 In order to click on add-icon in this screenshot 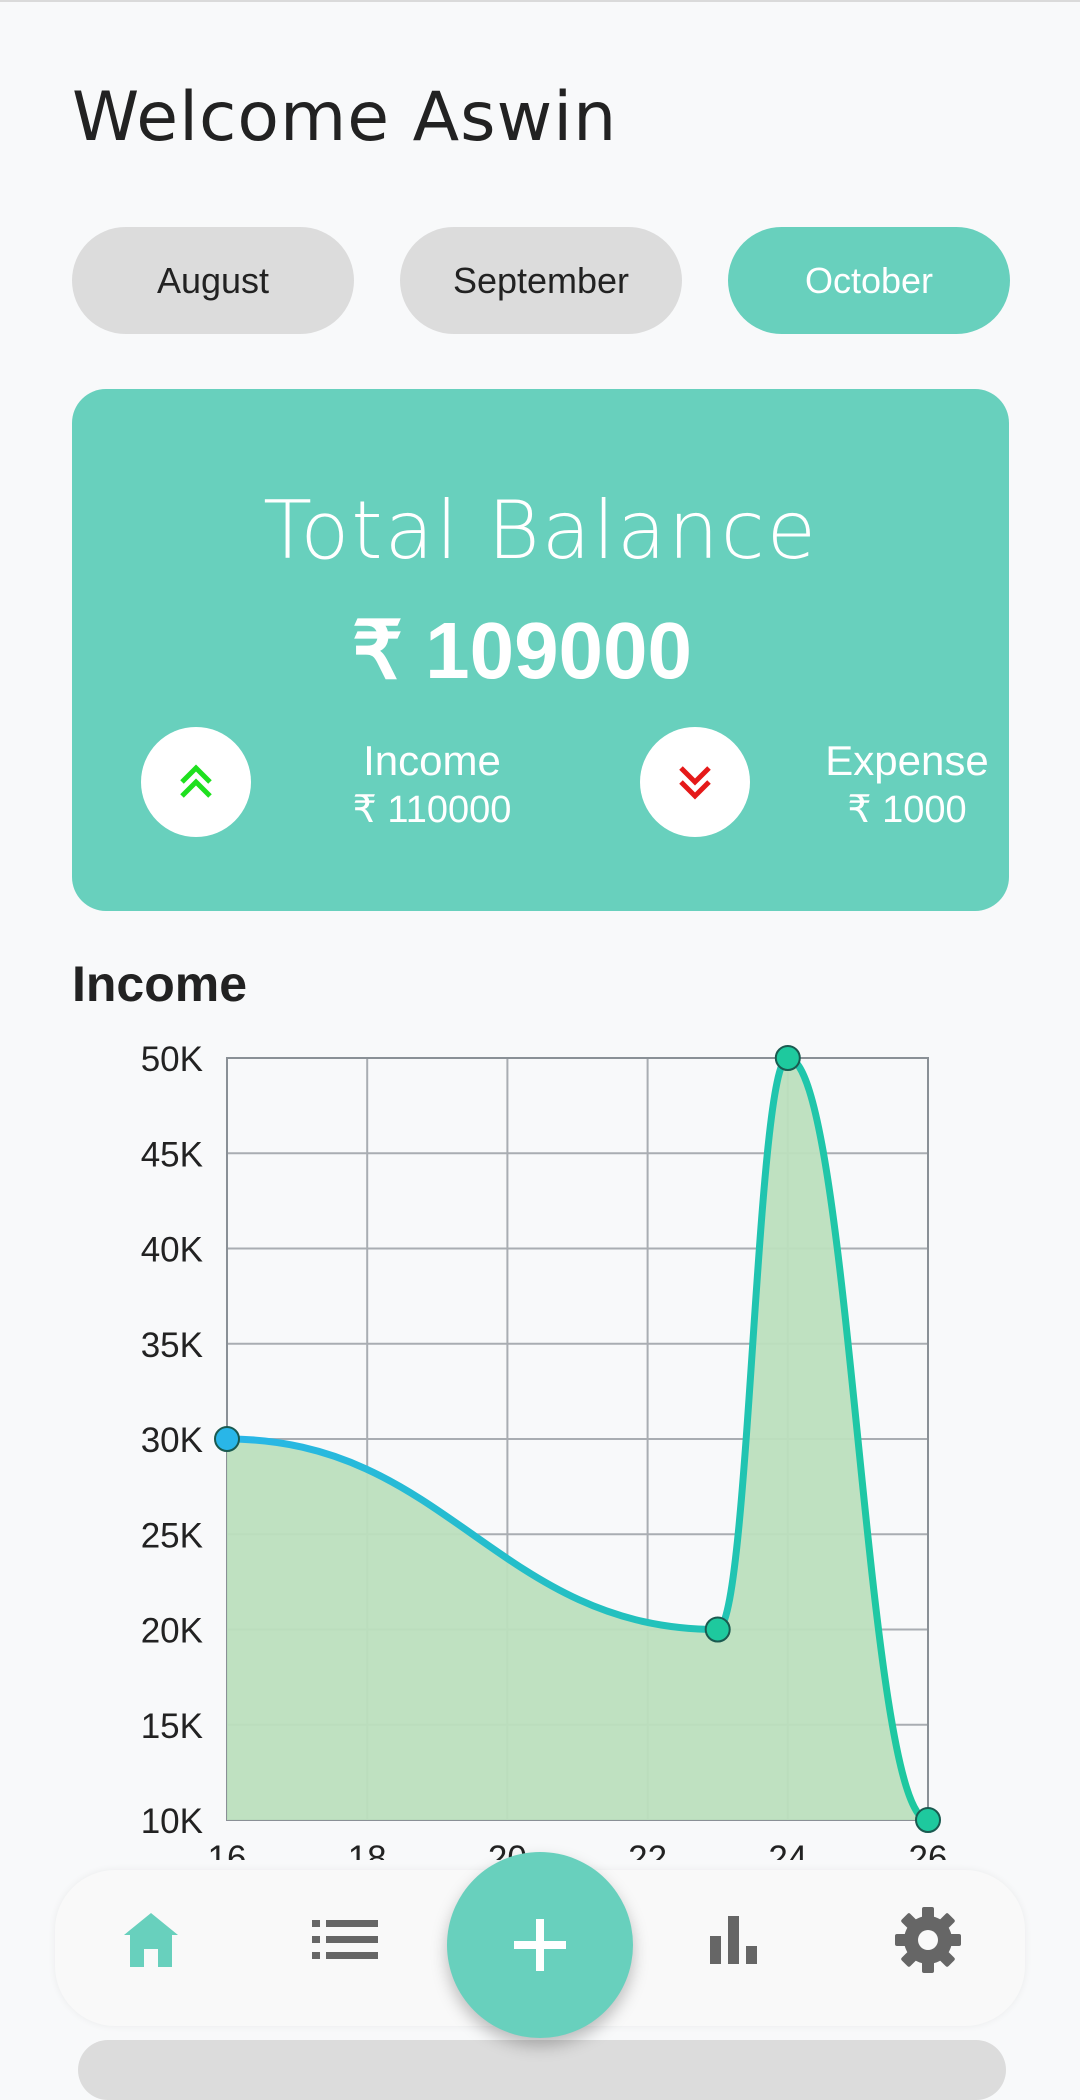, I will do `click(540, 1945)`.